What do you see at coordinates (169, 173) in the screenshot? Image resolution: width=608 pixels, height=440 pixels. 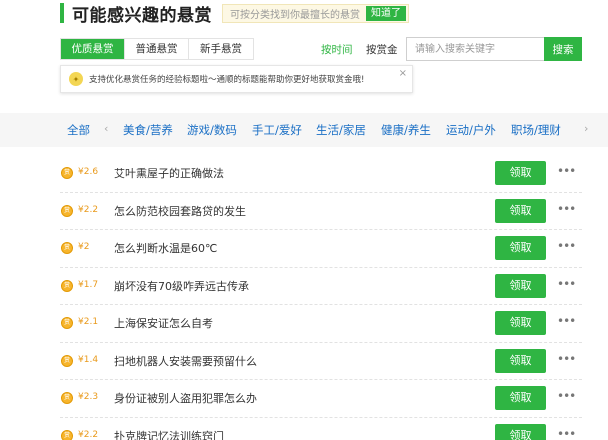 I see `bounty-title: 艾叶熏屋子的正确做法` at bounding box center [169, 173].